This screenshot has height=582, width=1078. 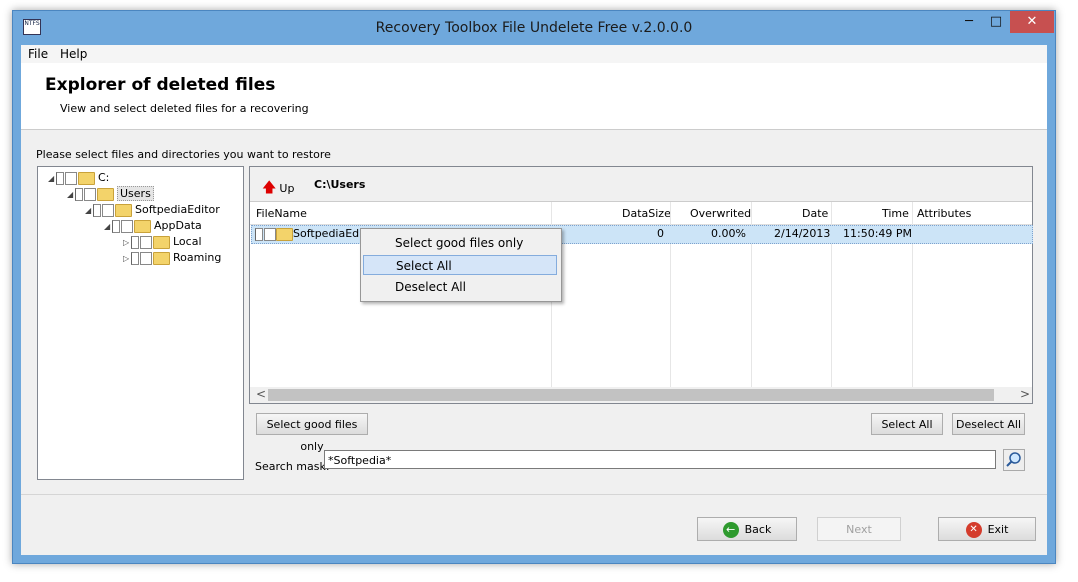 I want to click on horizontal-scrollbar: < >, so click(x=641, y=395).